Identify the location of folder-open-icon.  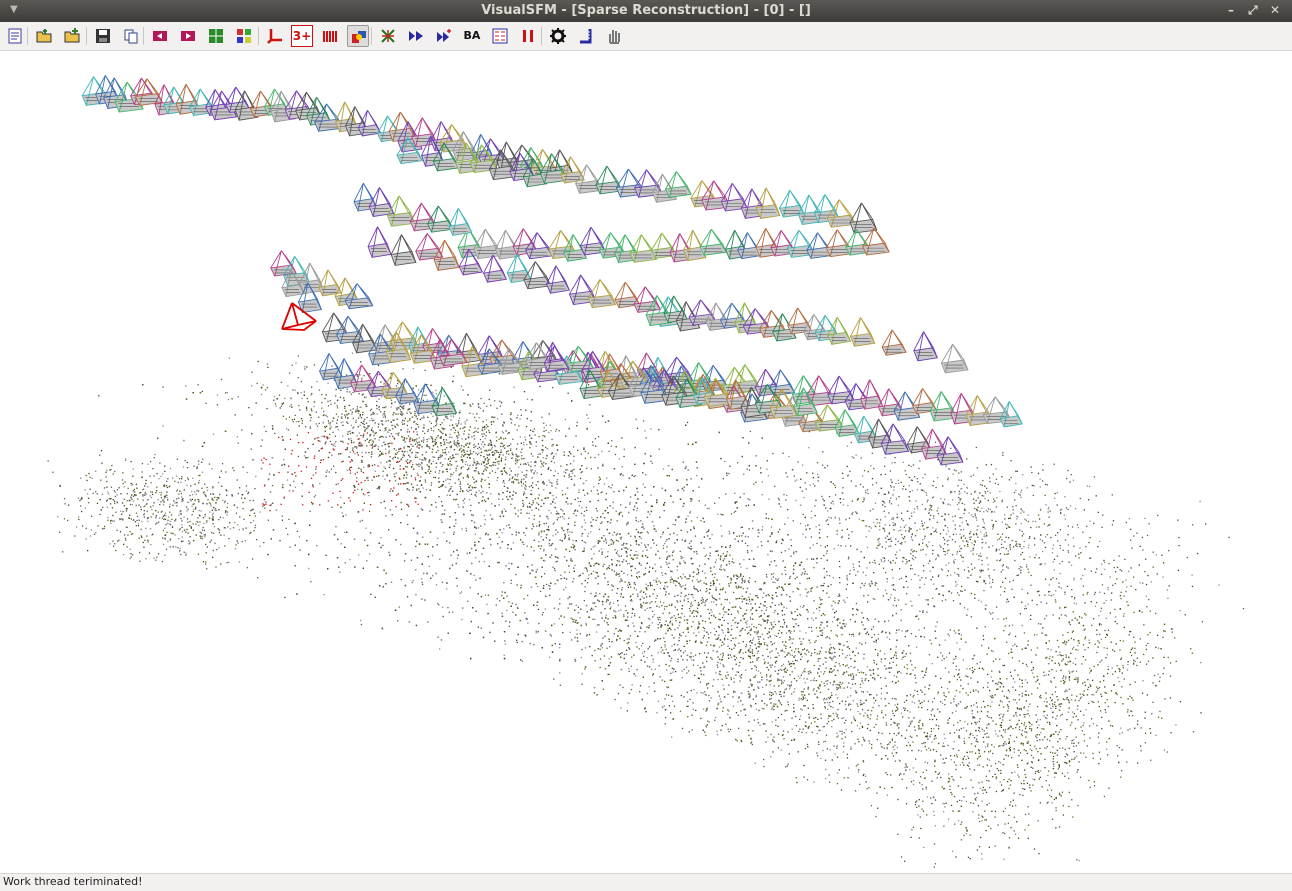
(44, 36).